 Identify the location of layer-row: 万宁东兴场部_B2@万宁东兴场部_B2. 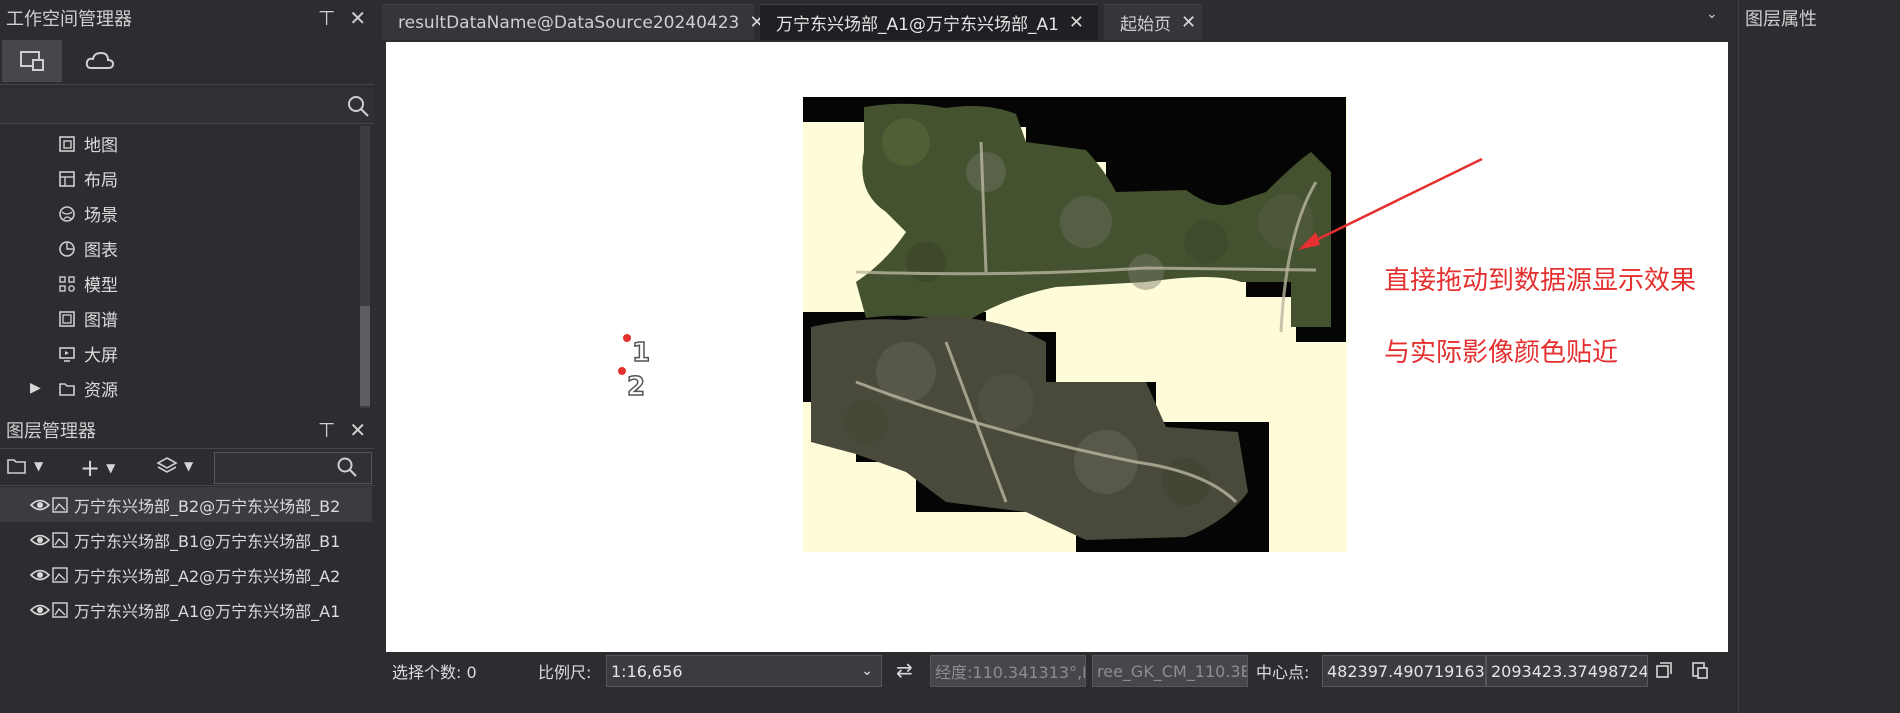
(186, 504).